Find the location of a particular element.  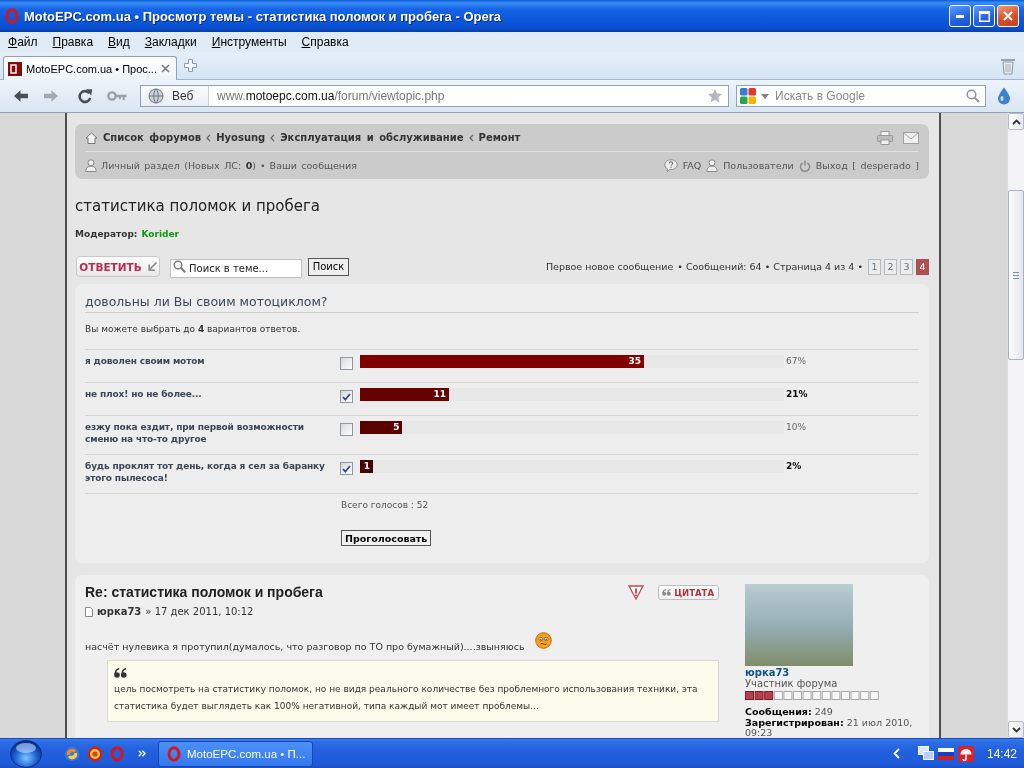

post-text: насчёт нулевика я протупил(думалось, что разговор по ТО про бумажный)....звыняюсь is located at coordinates (305, 647).